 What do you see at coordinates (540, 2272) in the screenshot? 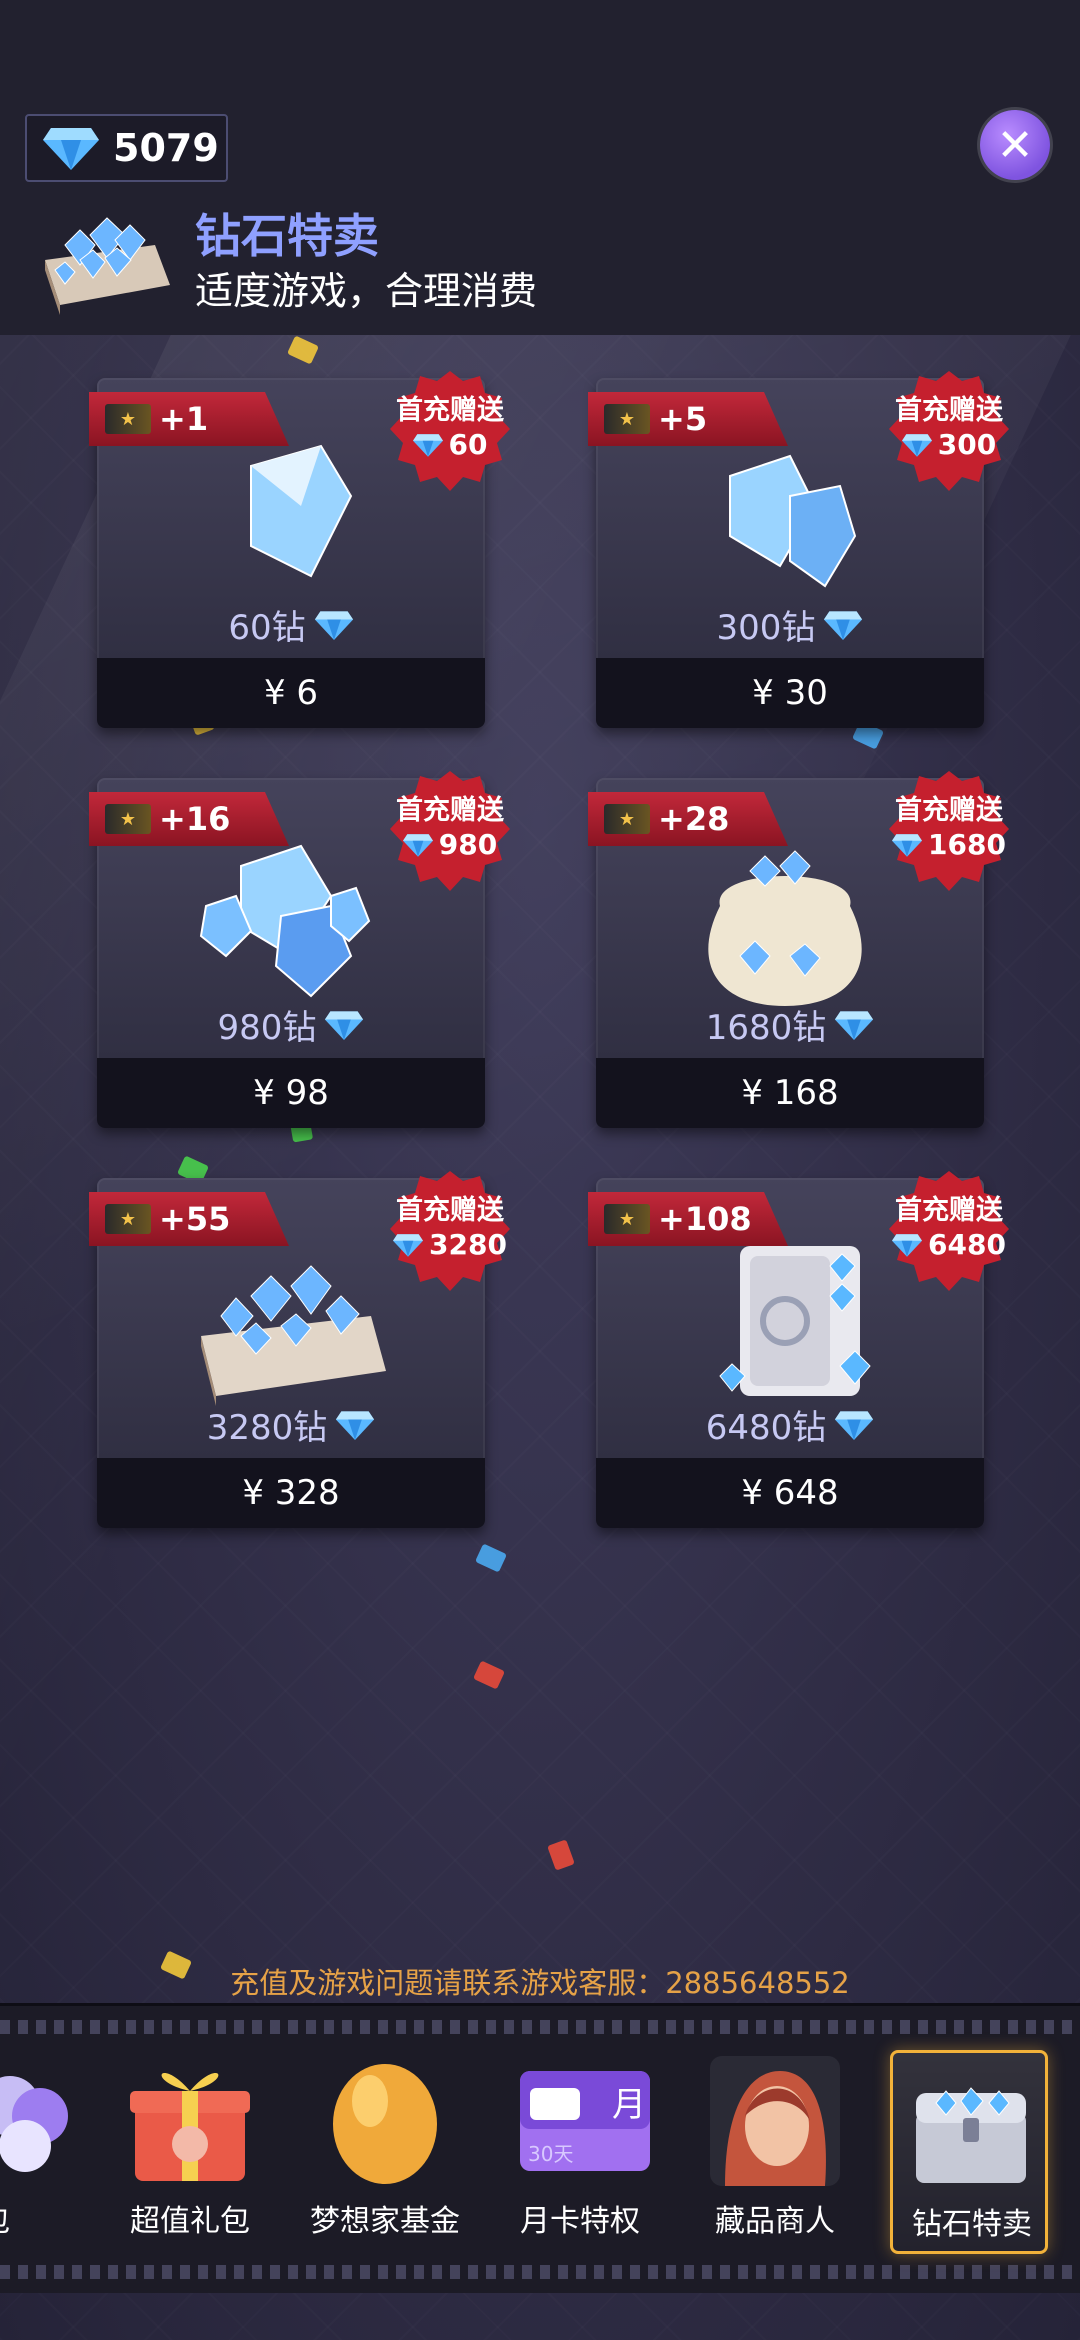
I see `film-strip-bottom` at bounding box center [540, 2272].